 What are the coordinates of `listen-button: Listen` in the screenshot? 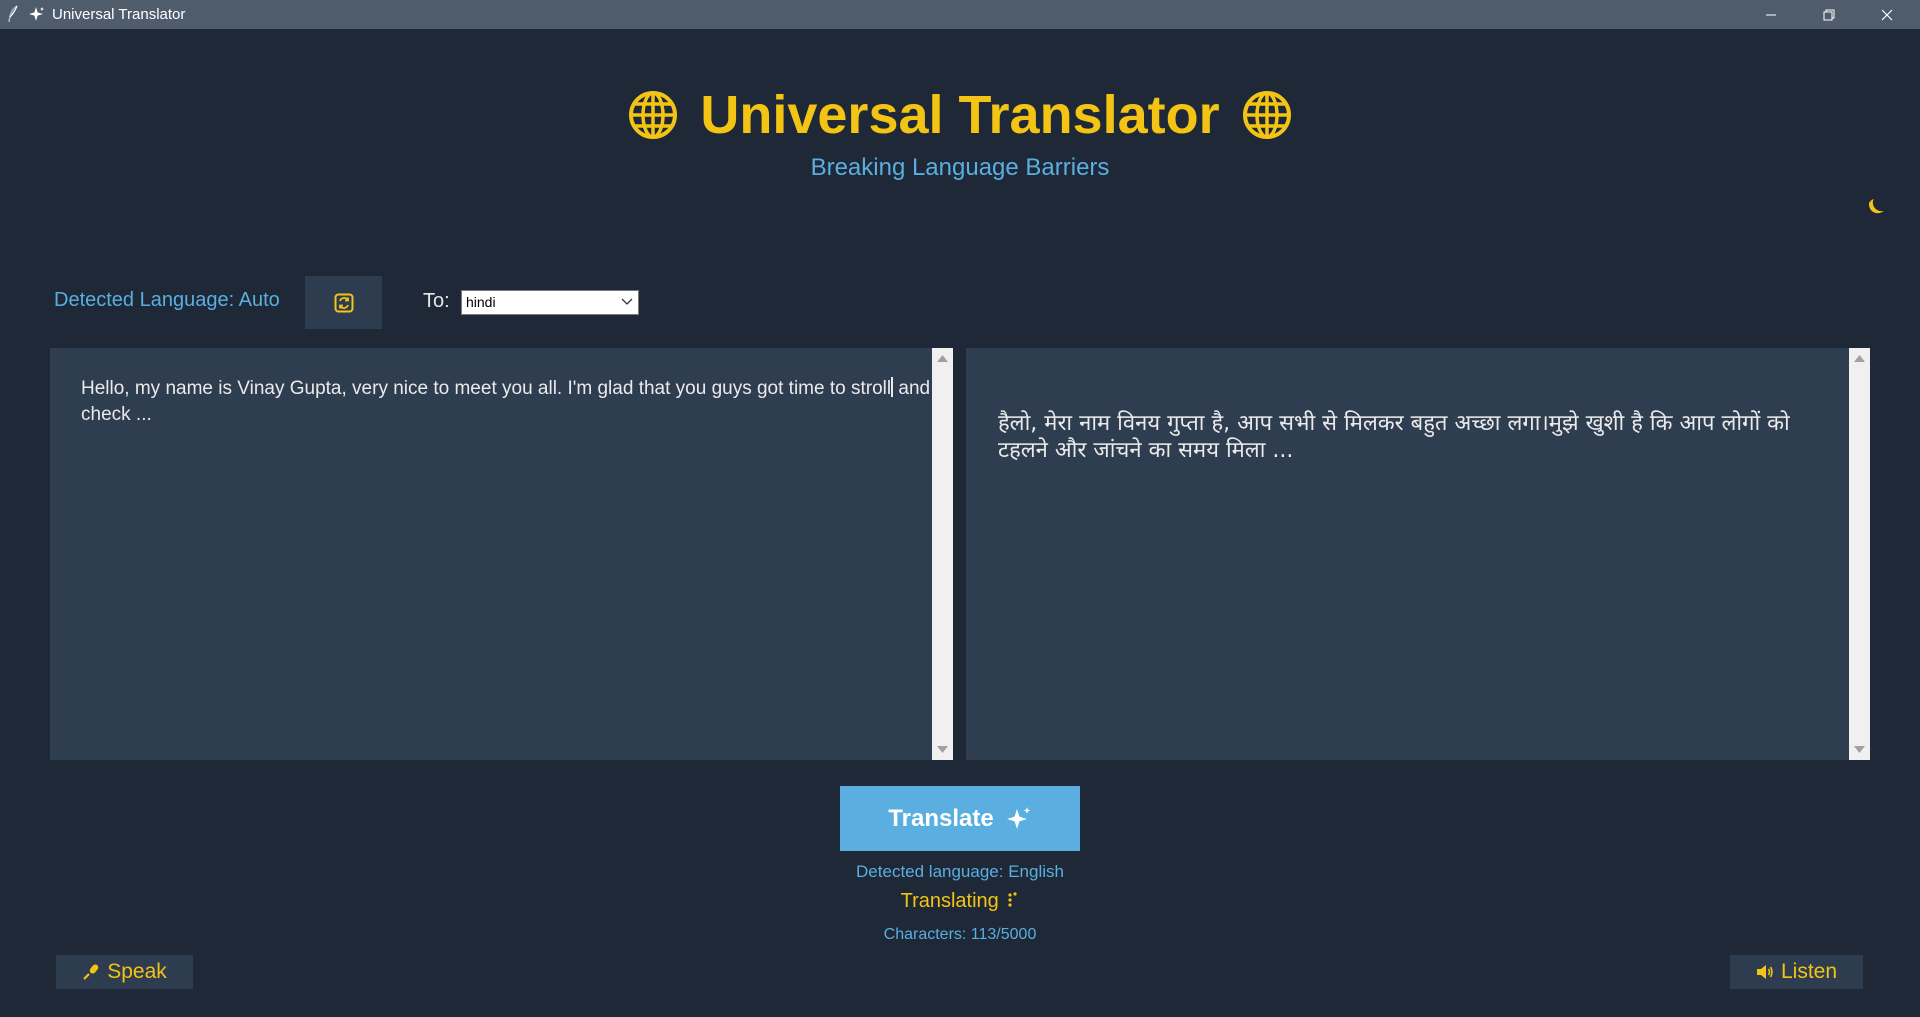 It's located at (1796, 972).